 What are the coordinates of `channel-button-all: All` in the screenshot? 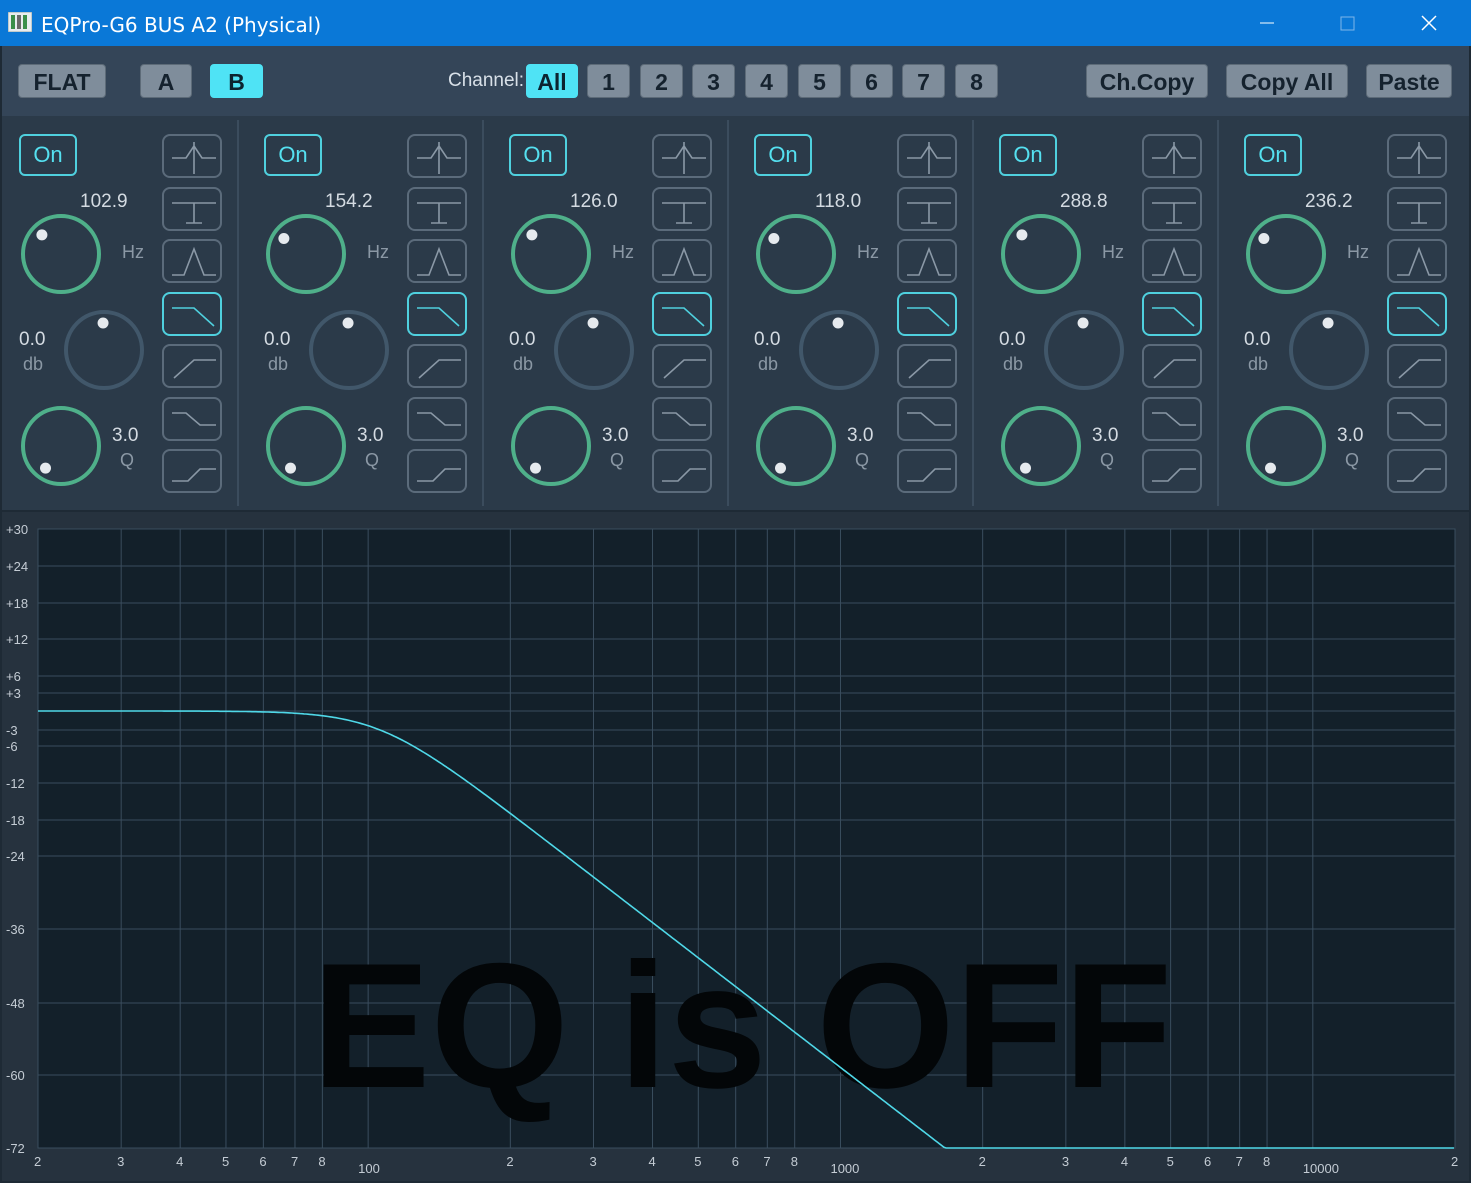 It's located at (552, 81).